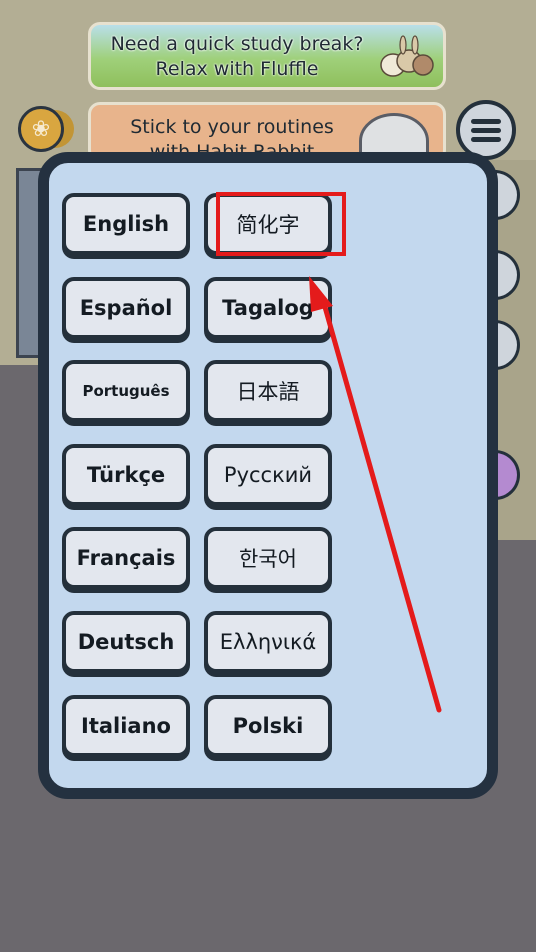 The height and width of the screenshot is (952, 536). What do you see at coordinates (281, 224) in the screenshot?
I see `highlight-box` at bounding box center [281, 224].